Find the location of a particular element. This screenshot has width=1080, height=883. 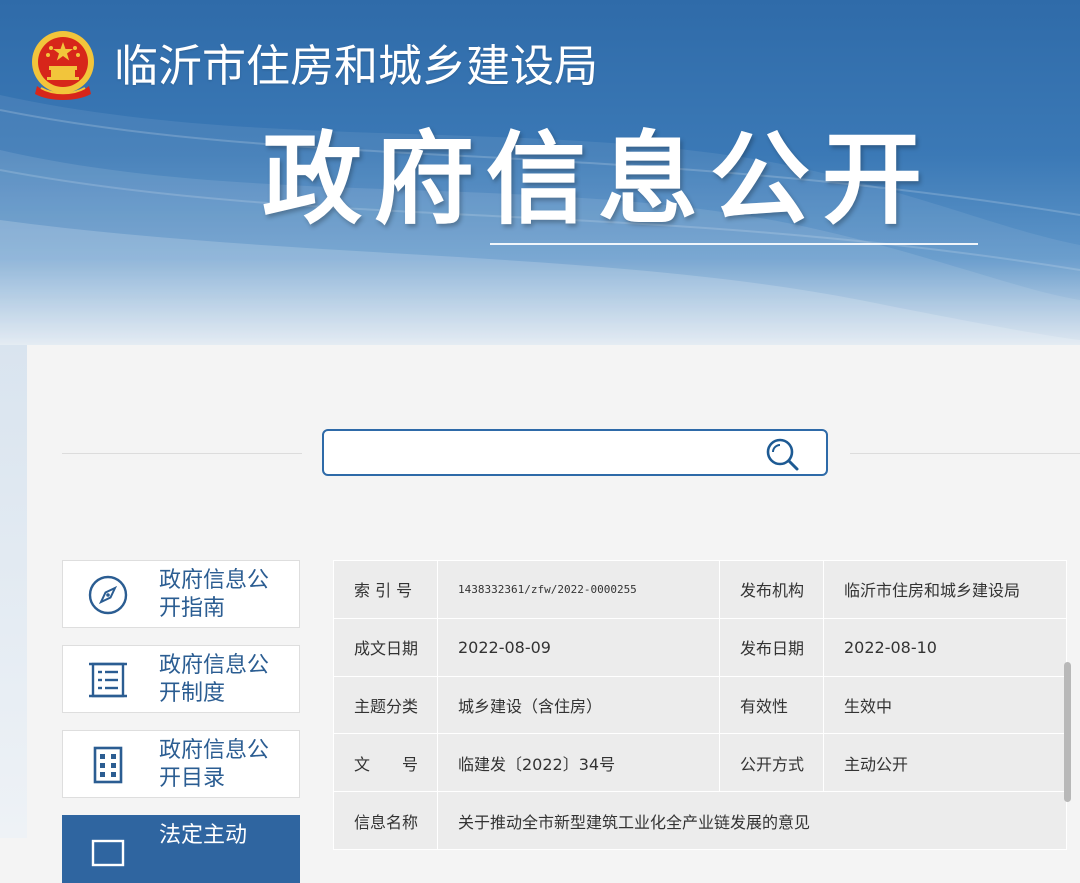

scrollbar-thumb is located at coordinates (1067, 732).